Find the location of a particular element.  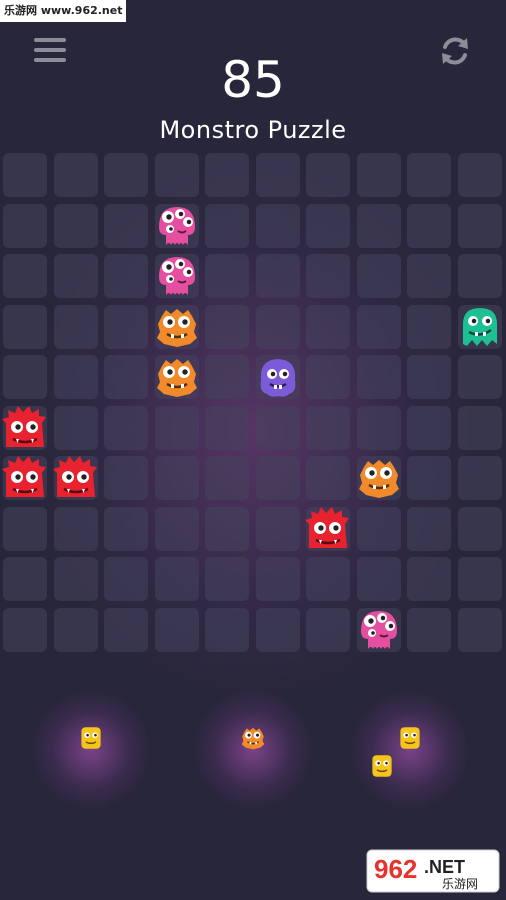

red-spiky-monster is located at coordinates (24, 426).